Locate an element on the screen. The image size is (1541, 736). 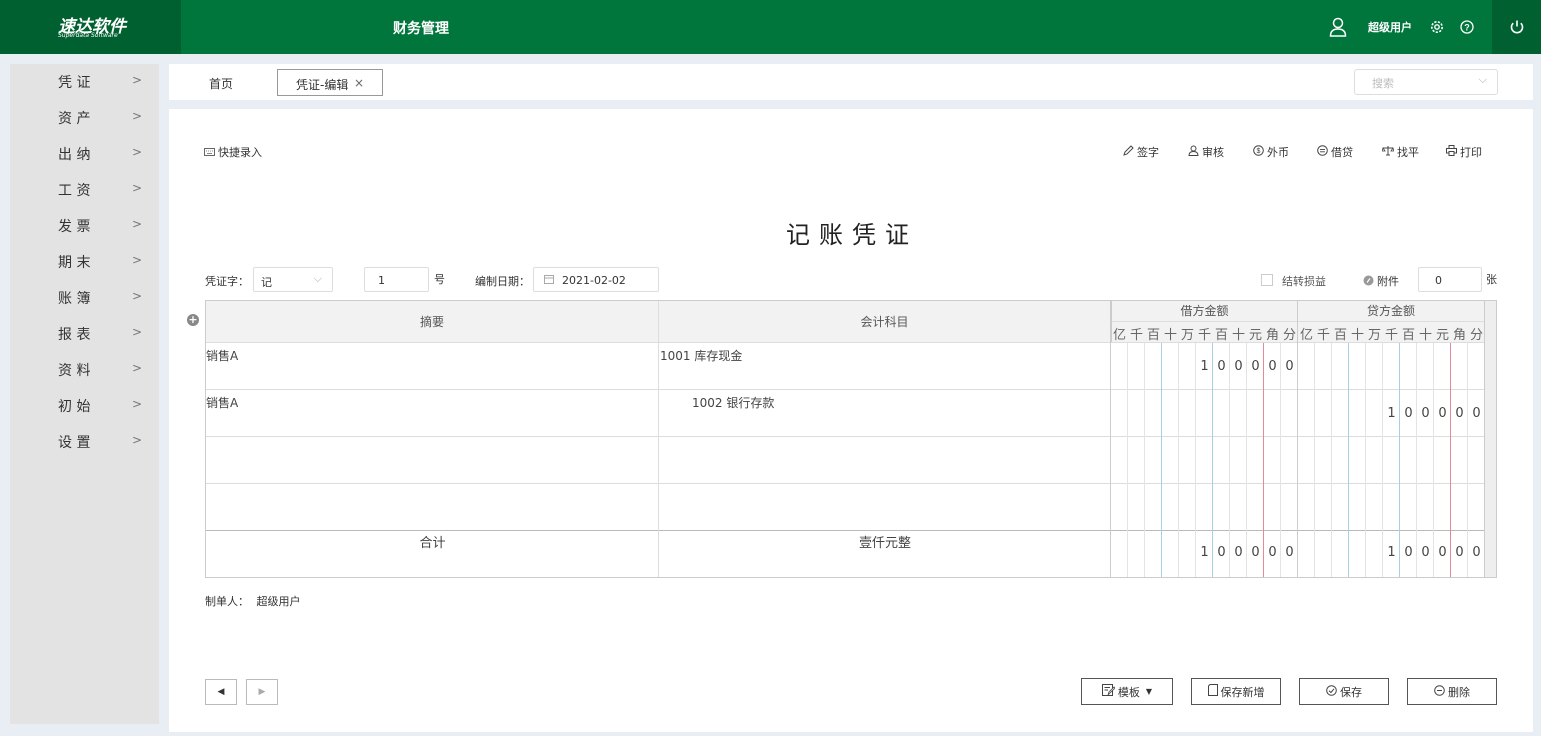
attachment-count-input: 0 is located at coordinates (1450, 279).